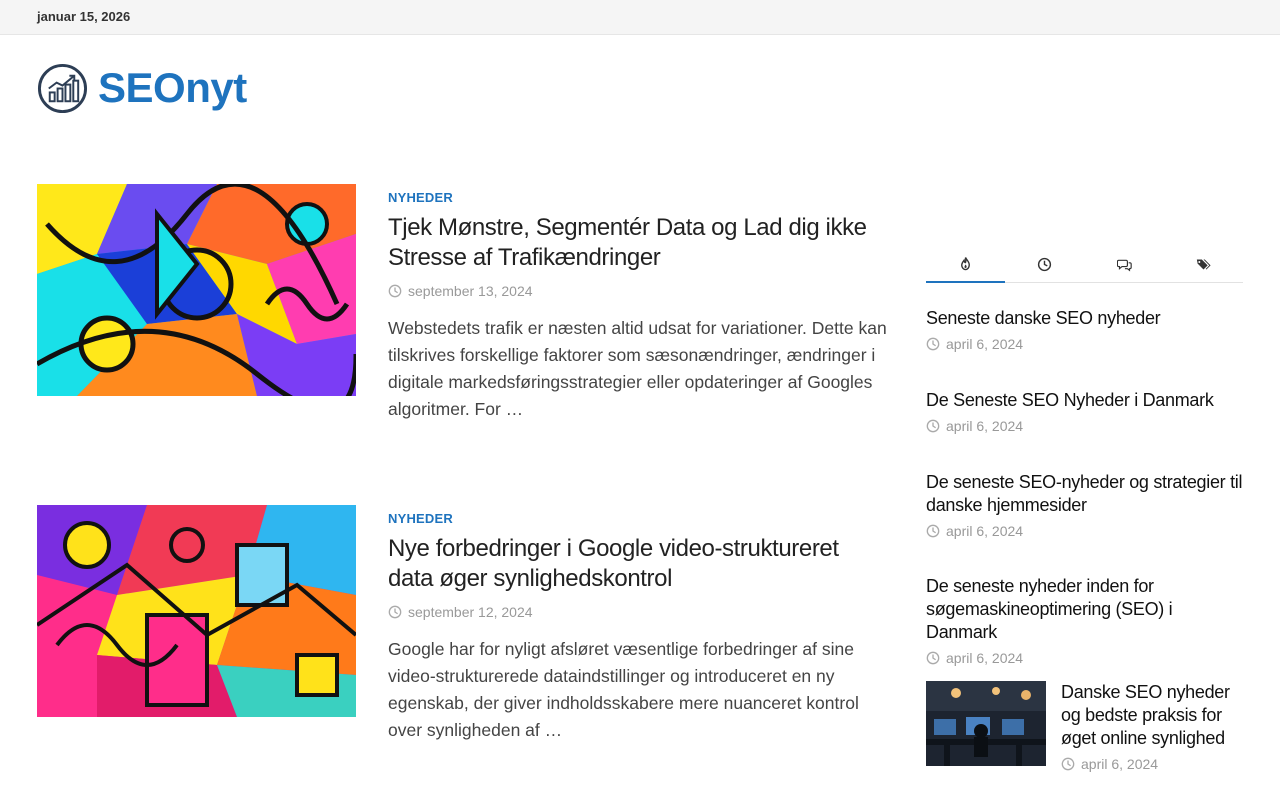 This screenshot has height=800, width=1280. I want to click on tab-comments, so click(1124, 264).